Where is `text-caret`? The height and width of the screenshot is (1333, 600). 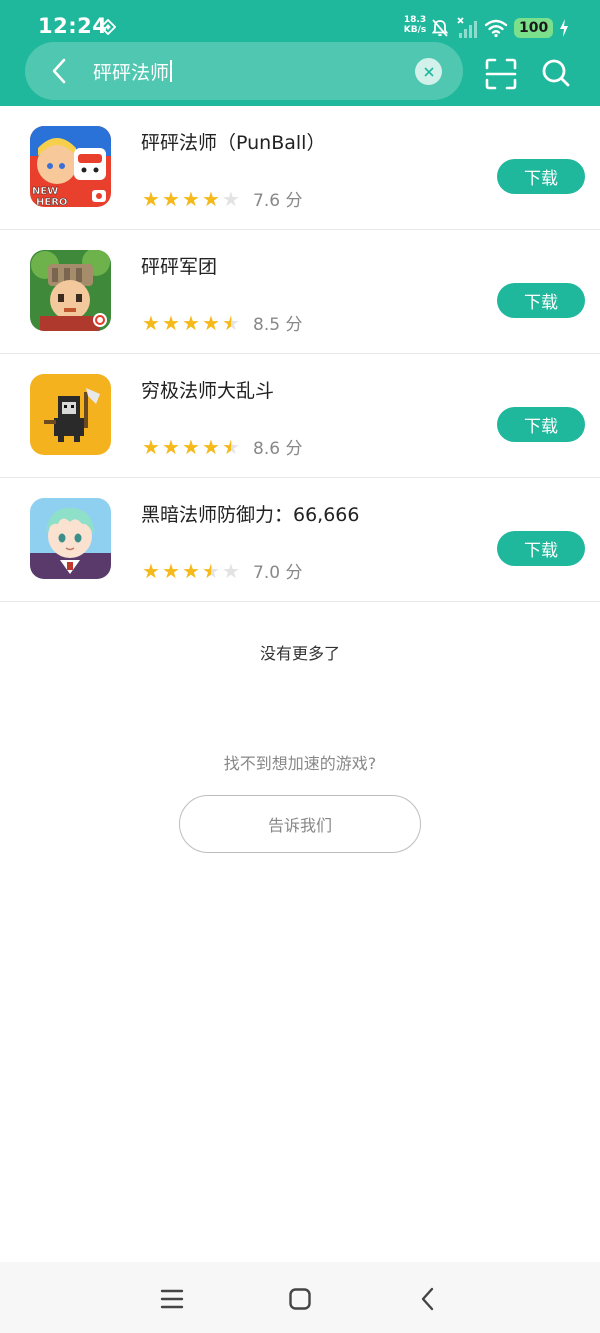
text-caret is located at coordinates (171, 71).